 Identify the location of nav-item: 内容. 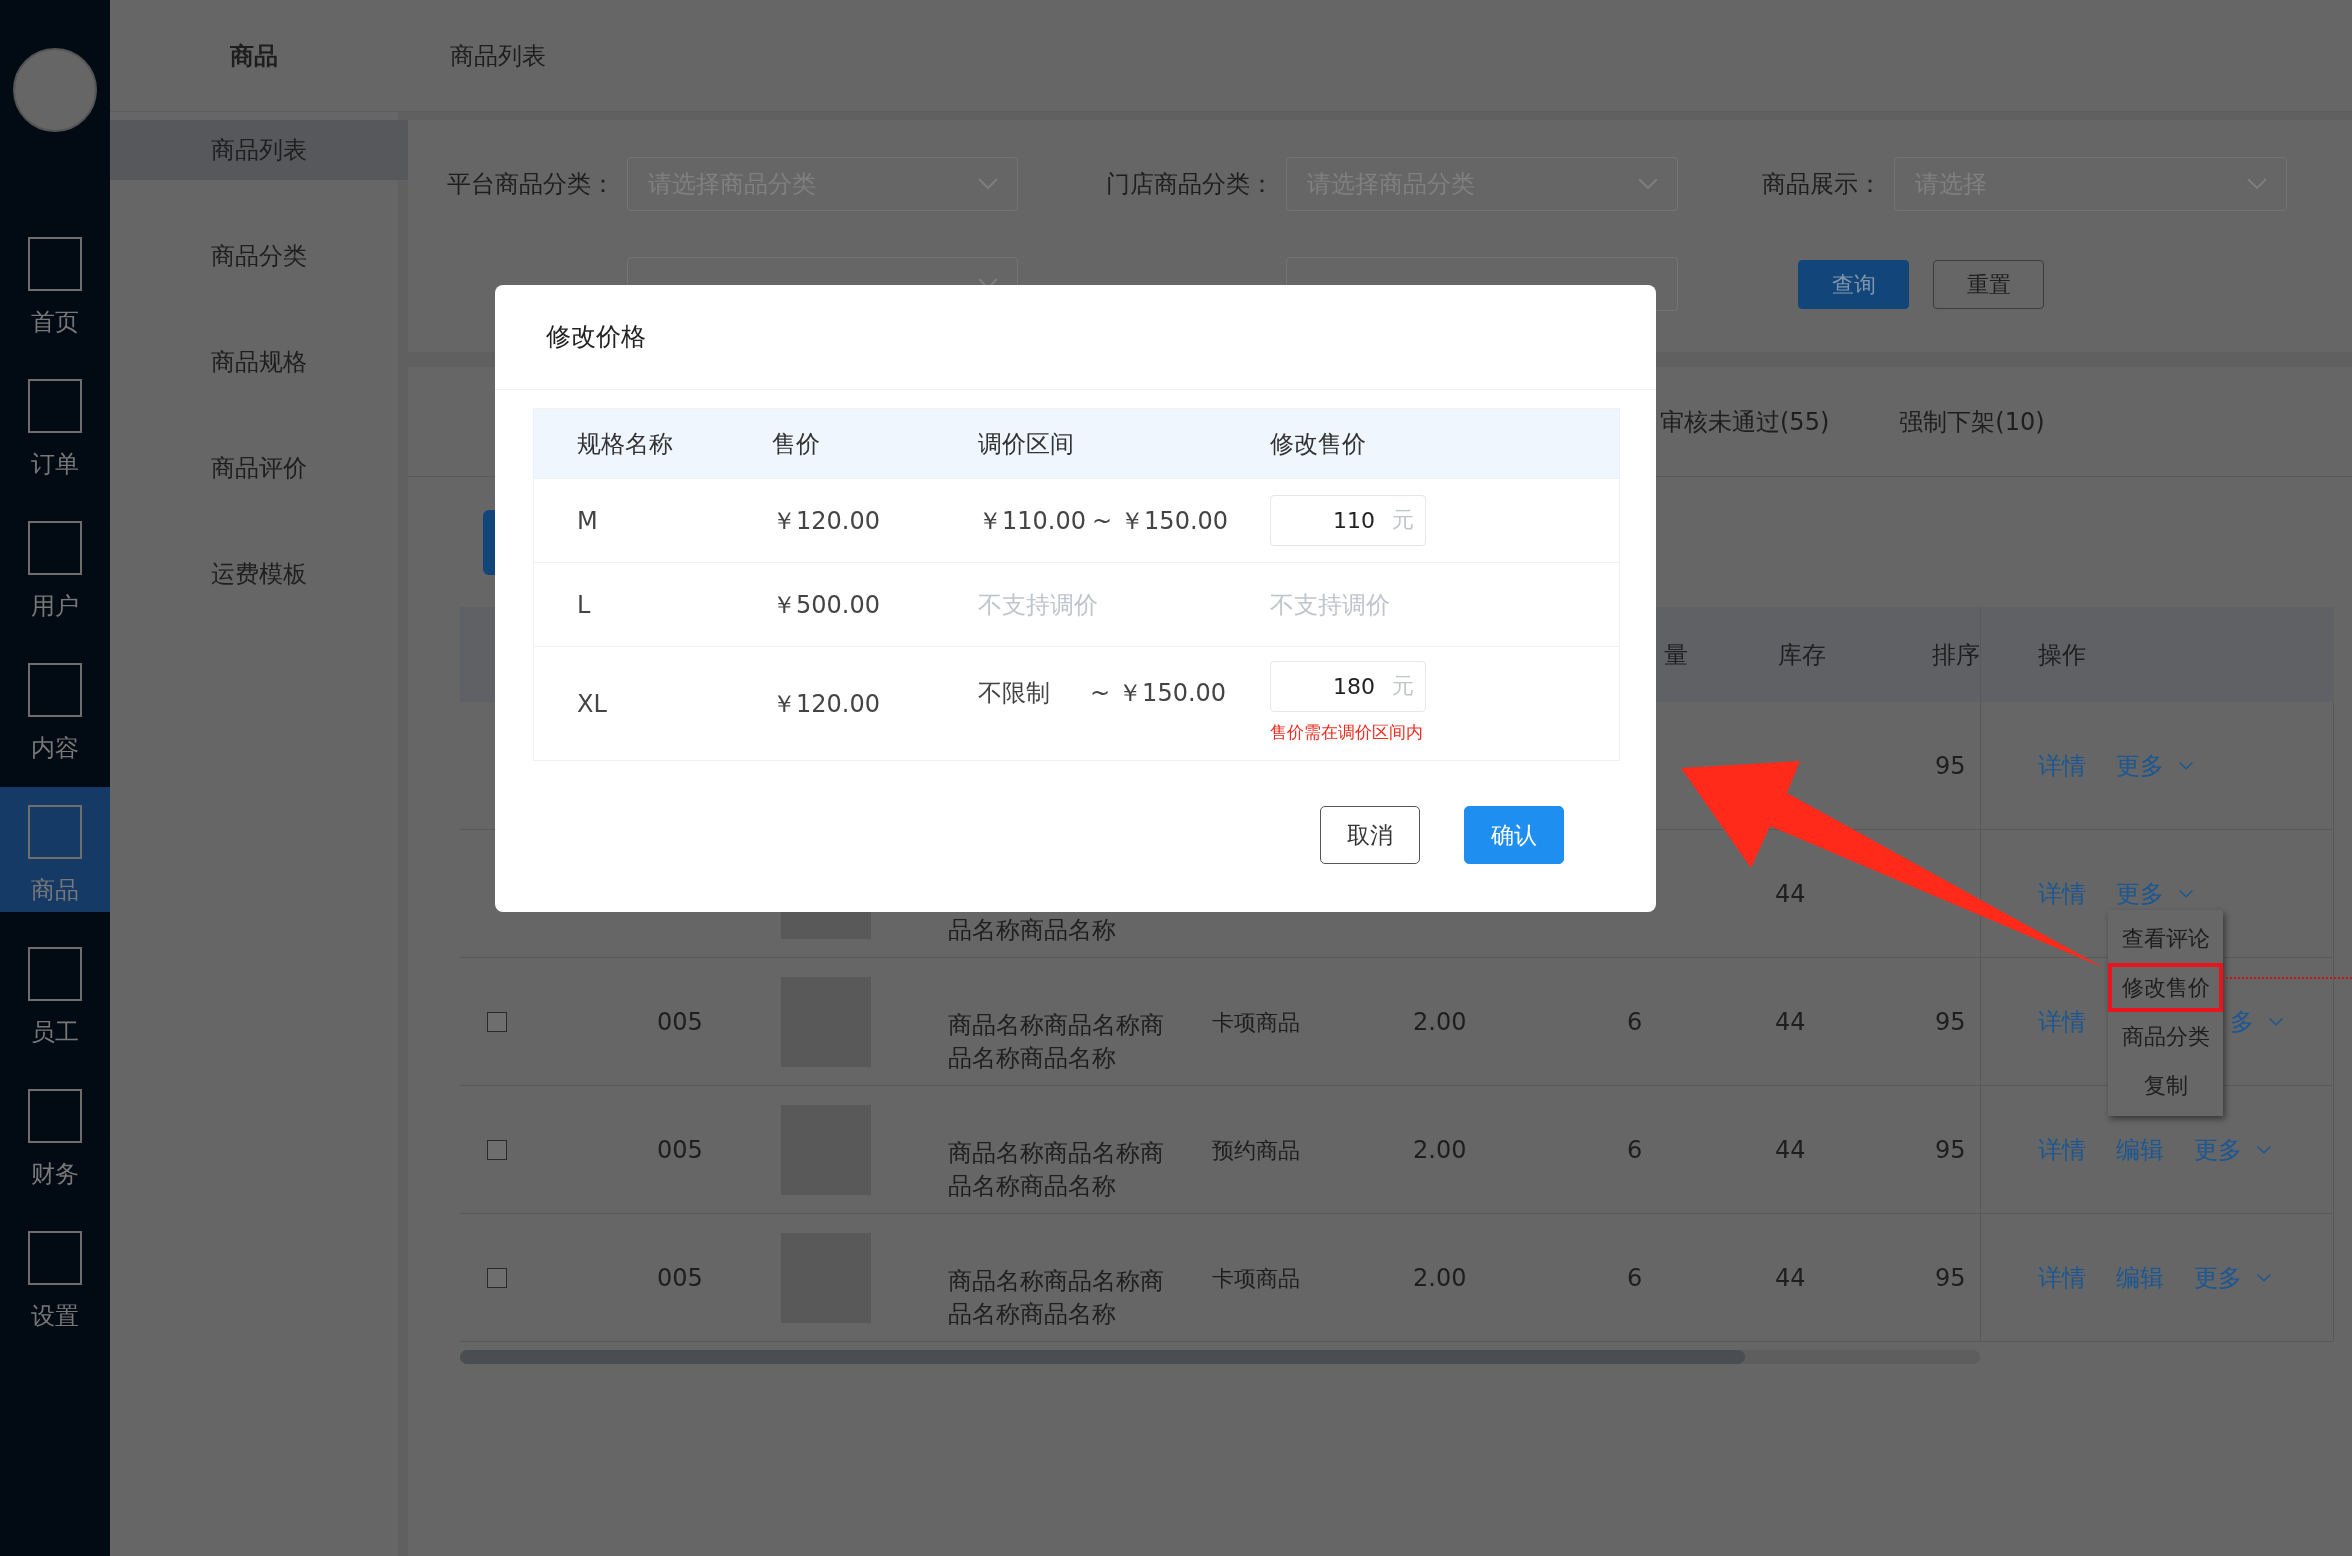
(55, 707).